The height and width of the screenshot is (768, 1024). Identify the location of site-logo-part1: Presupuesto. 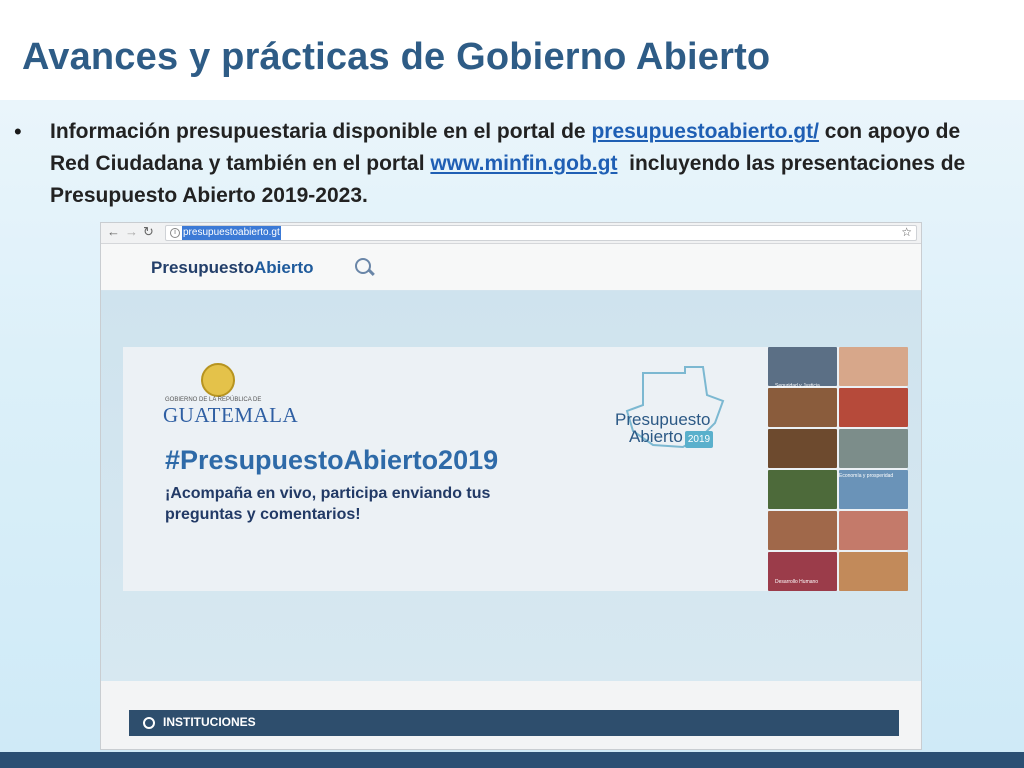
(202, 267).